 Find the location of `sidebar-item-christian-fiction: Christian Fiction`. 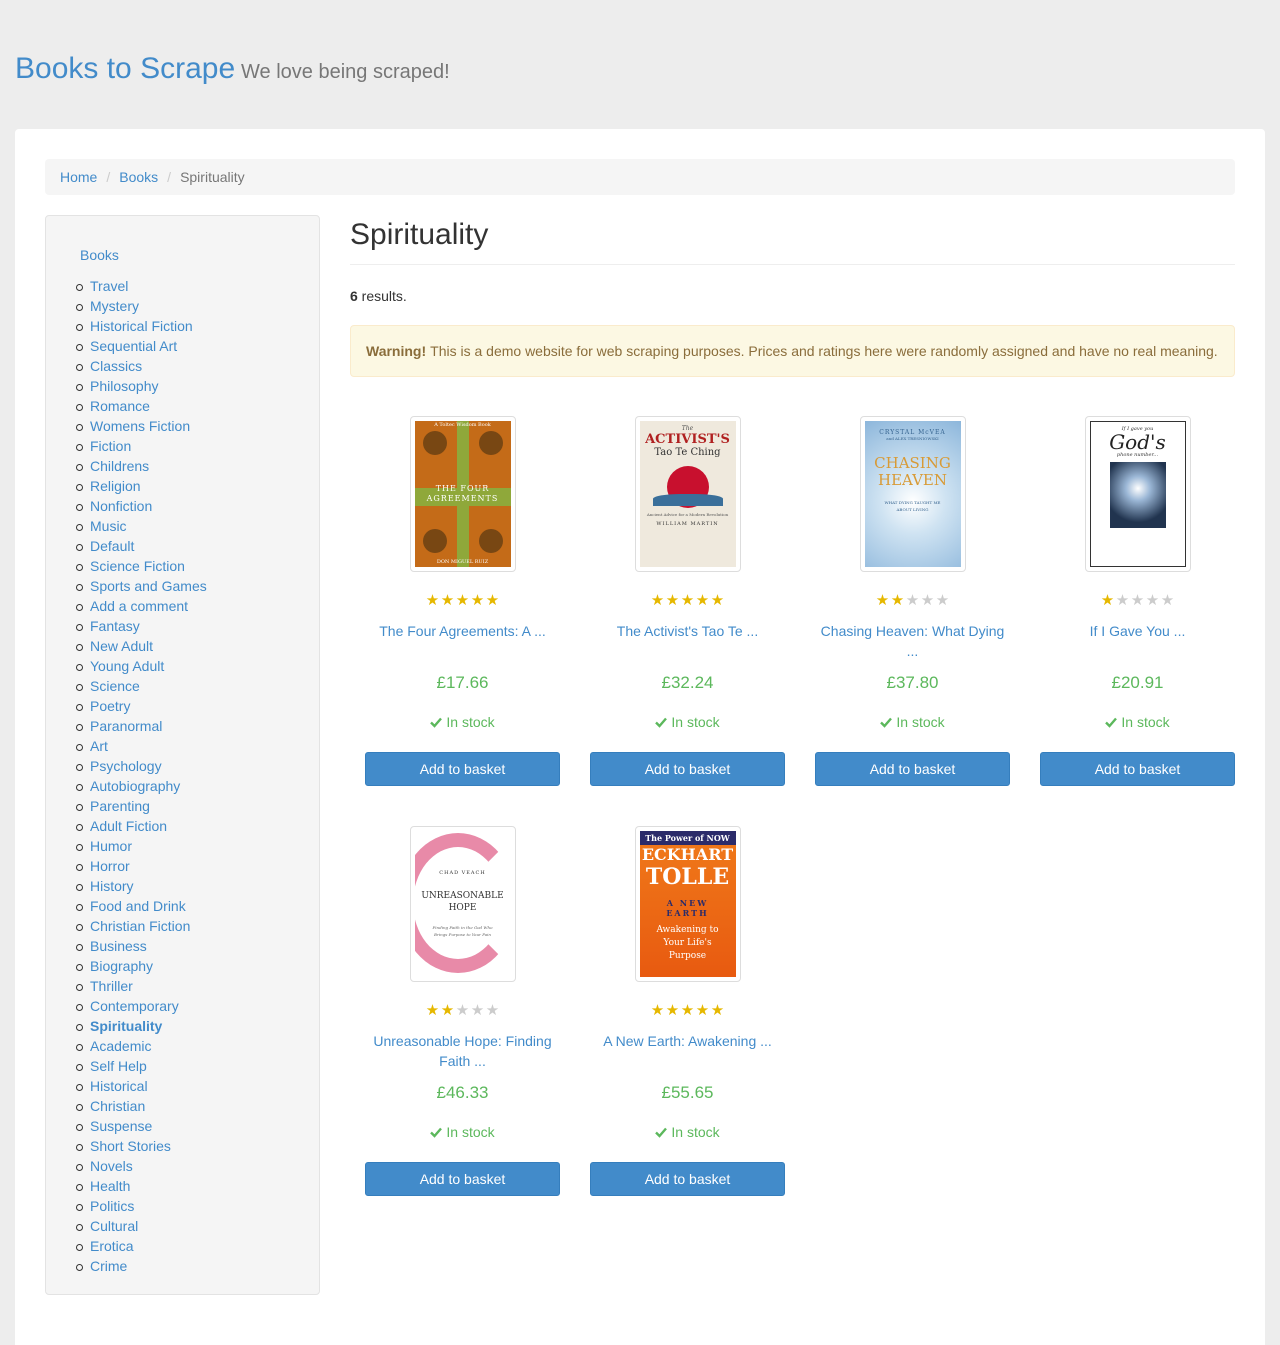

sidebar-item-christian-fiction: Christian Fiction is located at coordinates (141, 926).